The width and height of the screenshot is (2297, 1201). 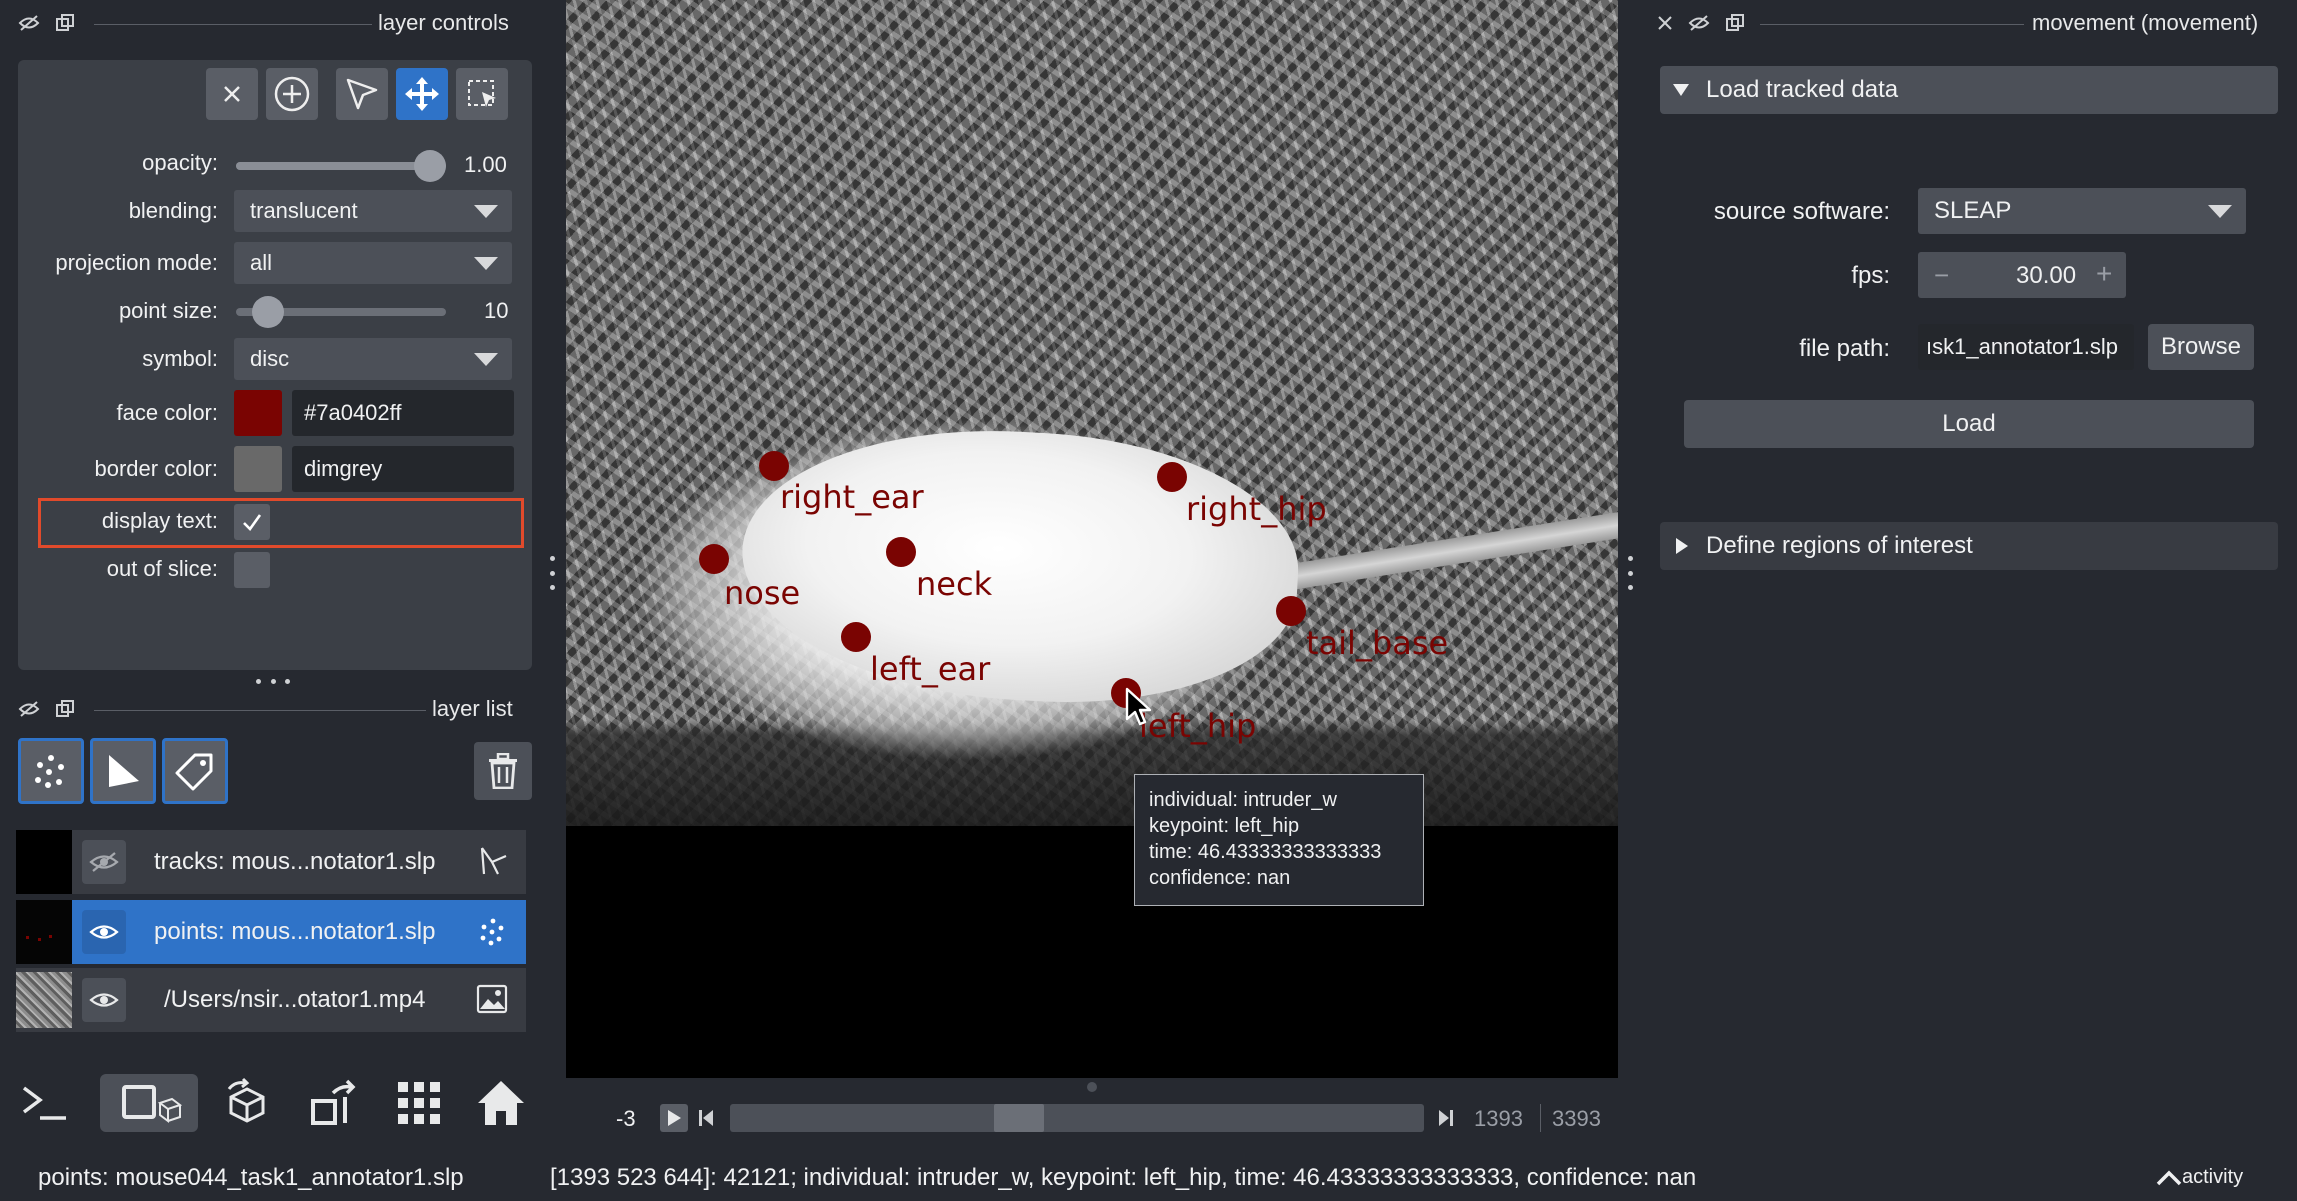 I want to click on trash-icon, so click(x=503, y=771).